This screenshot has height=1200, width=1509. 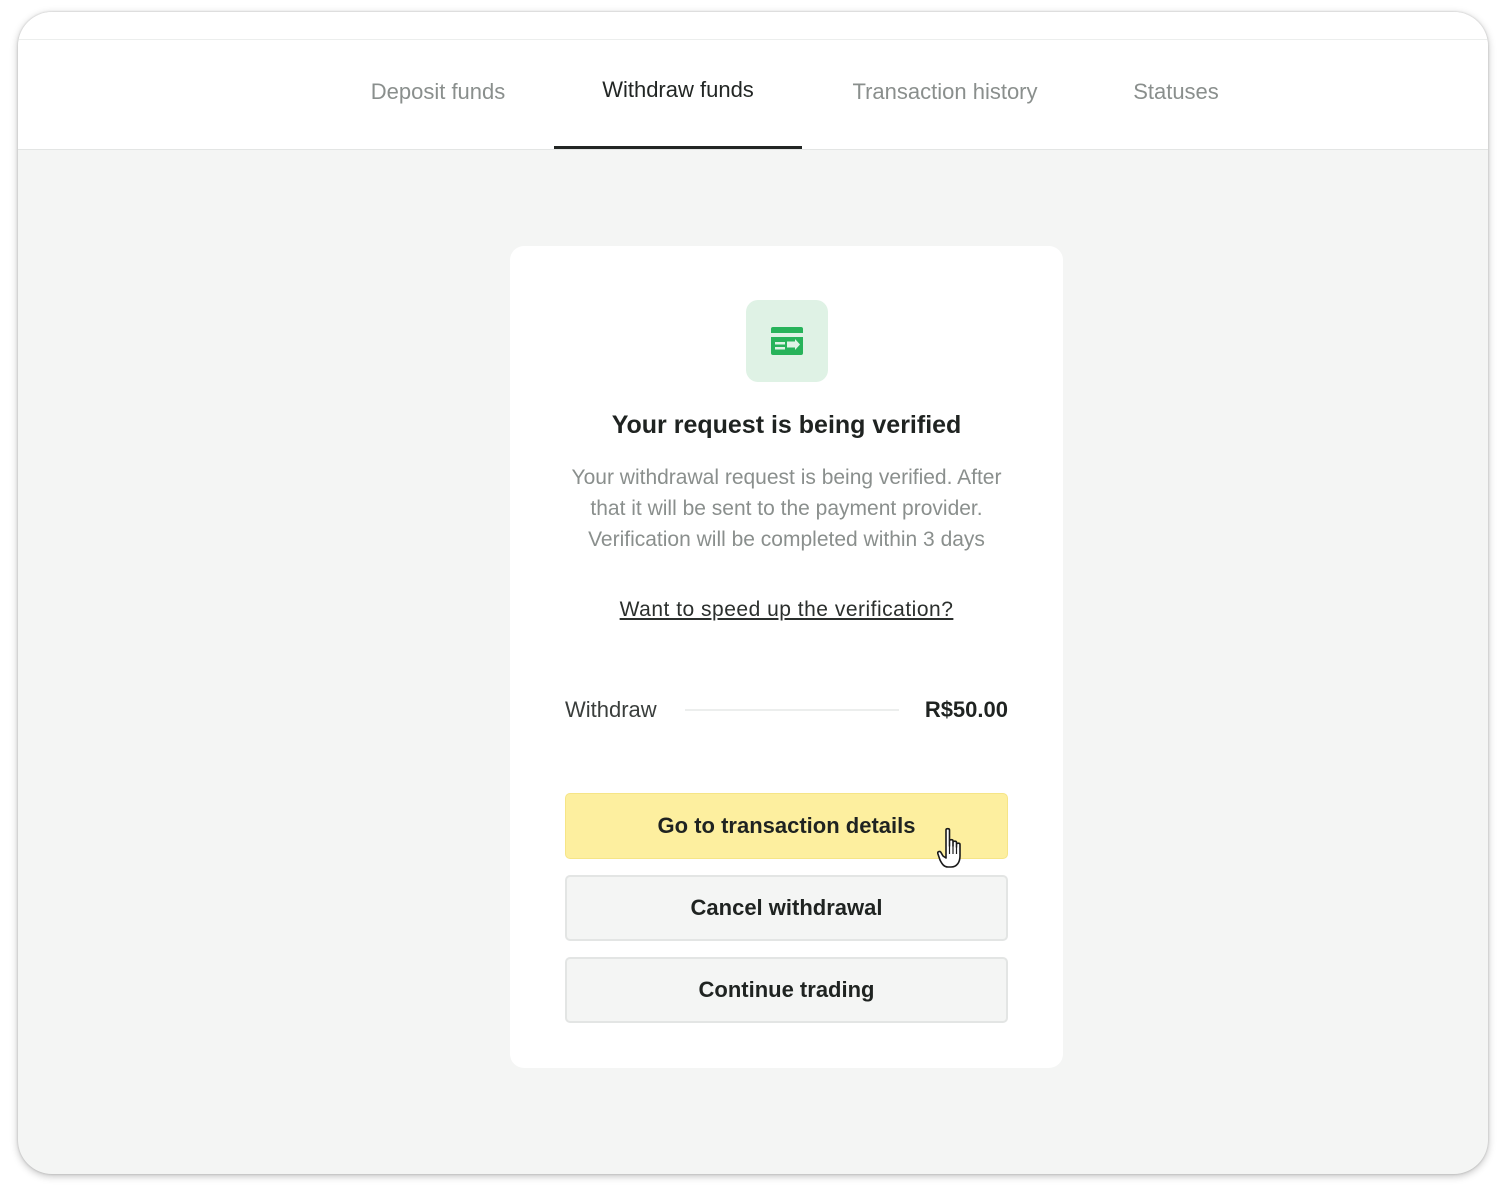 I want to click on hand-pointer-cursor-icon, so click(x=949, y=847).